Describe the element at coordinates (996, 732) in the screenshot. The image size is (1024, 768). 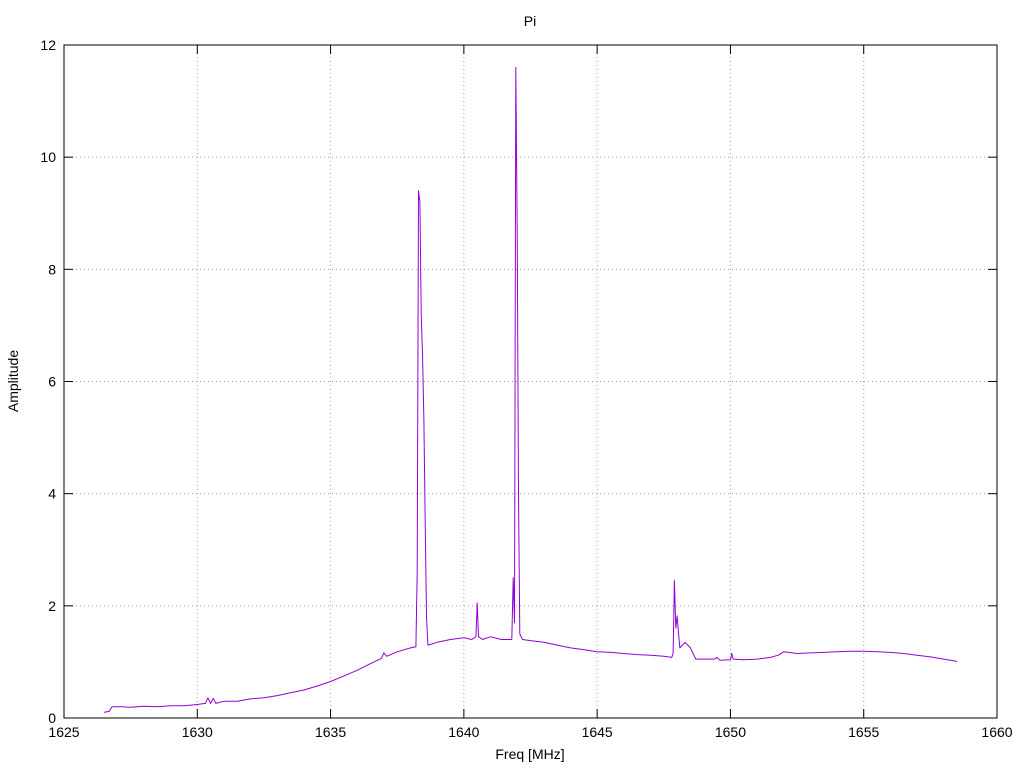
I see `x-tick-label: 1660` at that location.